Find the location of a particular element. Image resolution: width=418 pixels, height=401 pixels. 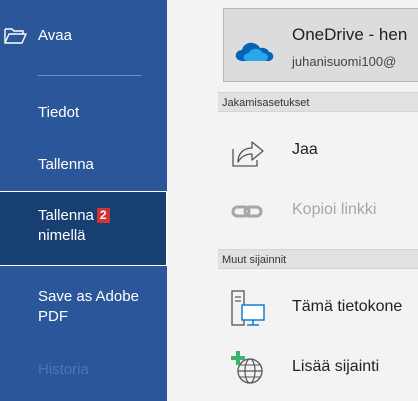

sidebar-item-save-as-adobe-pdf: Save as Adobe PDF is located at coordinates (83, 307).